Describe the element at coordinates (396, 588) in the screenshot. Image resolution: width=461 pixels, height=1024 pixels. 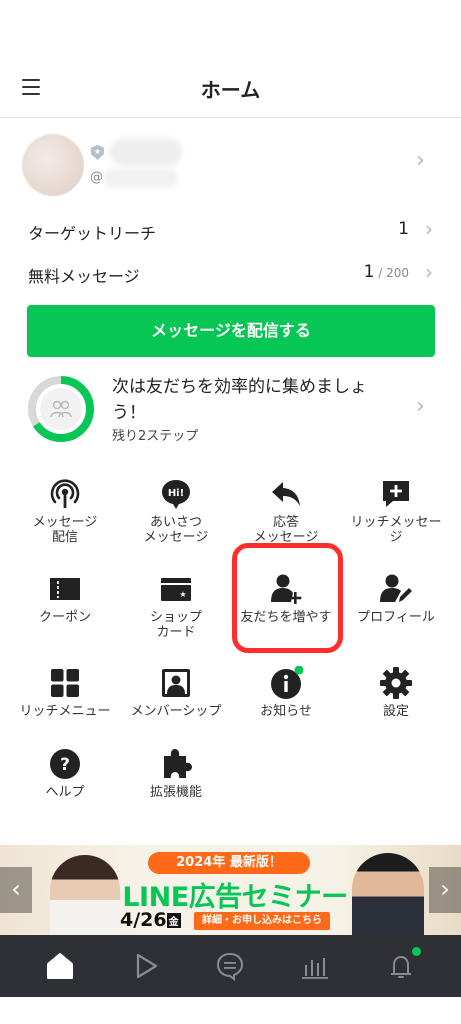
I see `profile-edit-icon` at that location.